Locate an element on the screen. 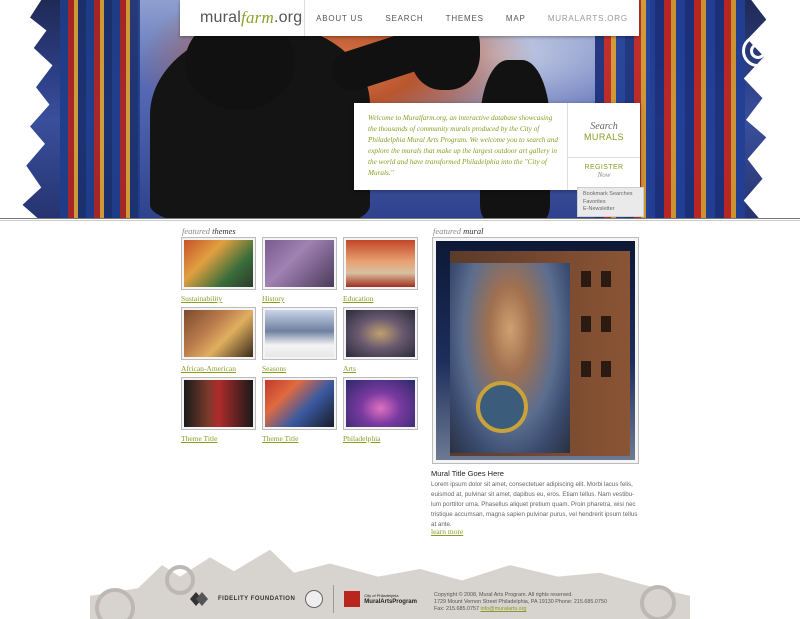  section-divider is located at coordinates (400, 219).